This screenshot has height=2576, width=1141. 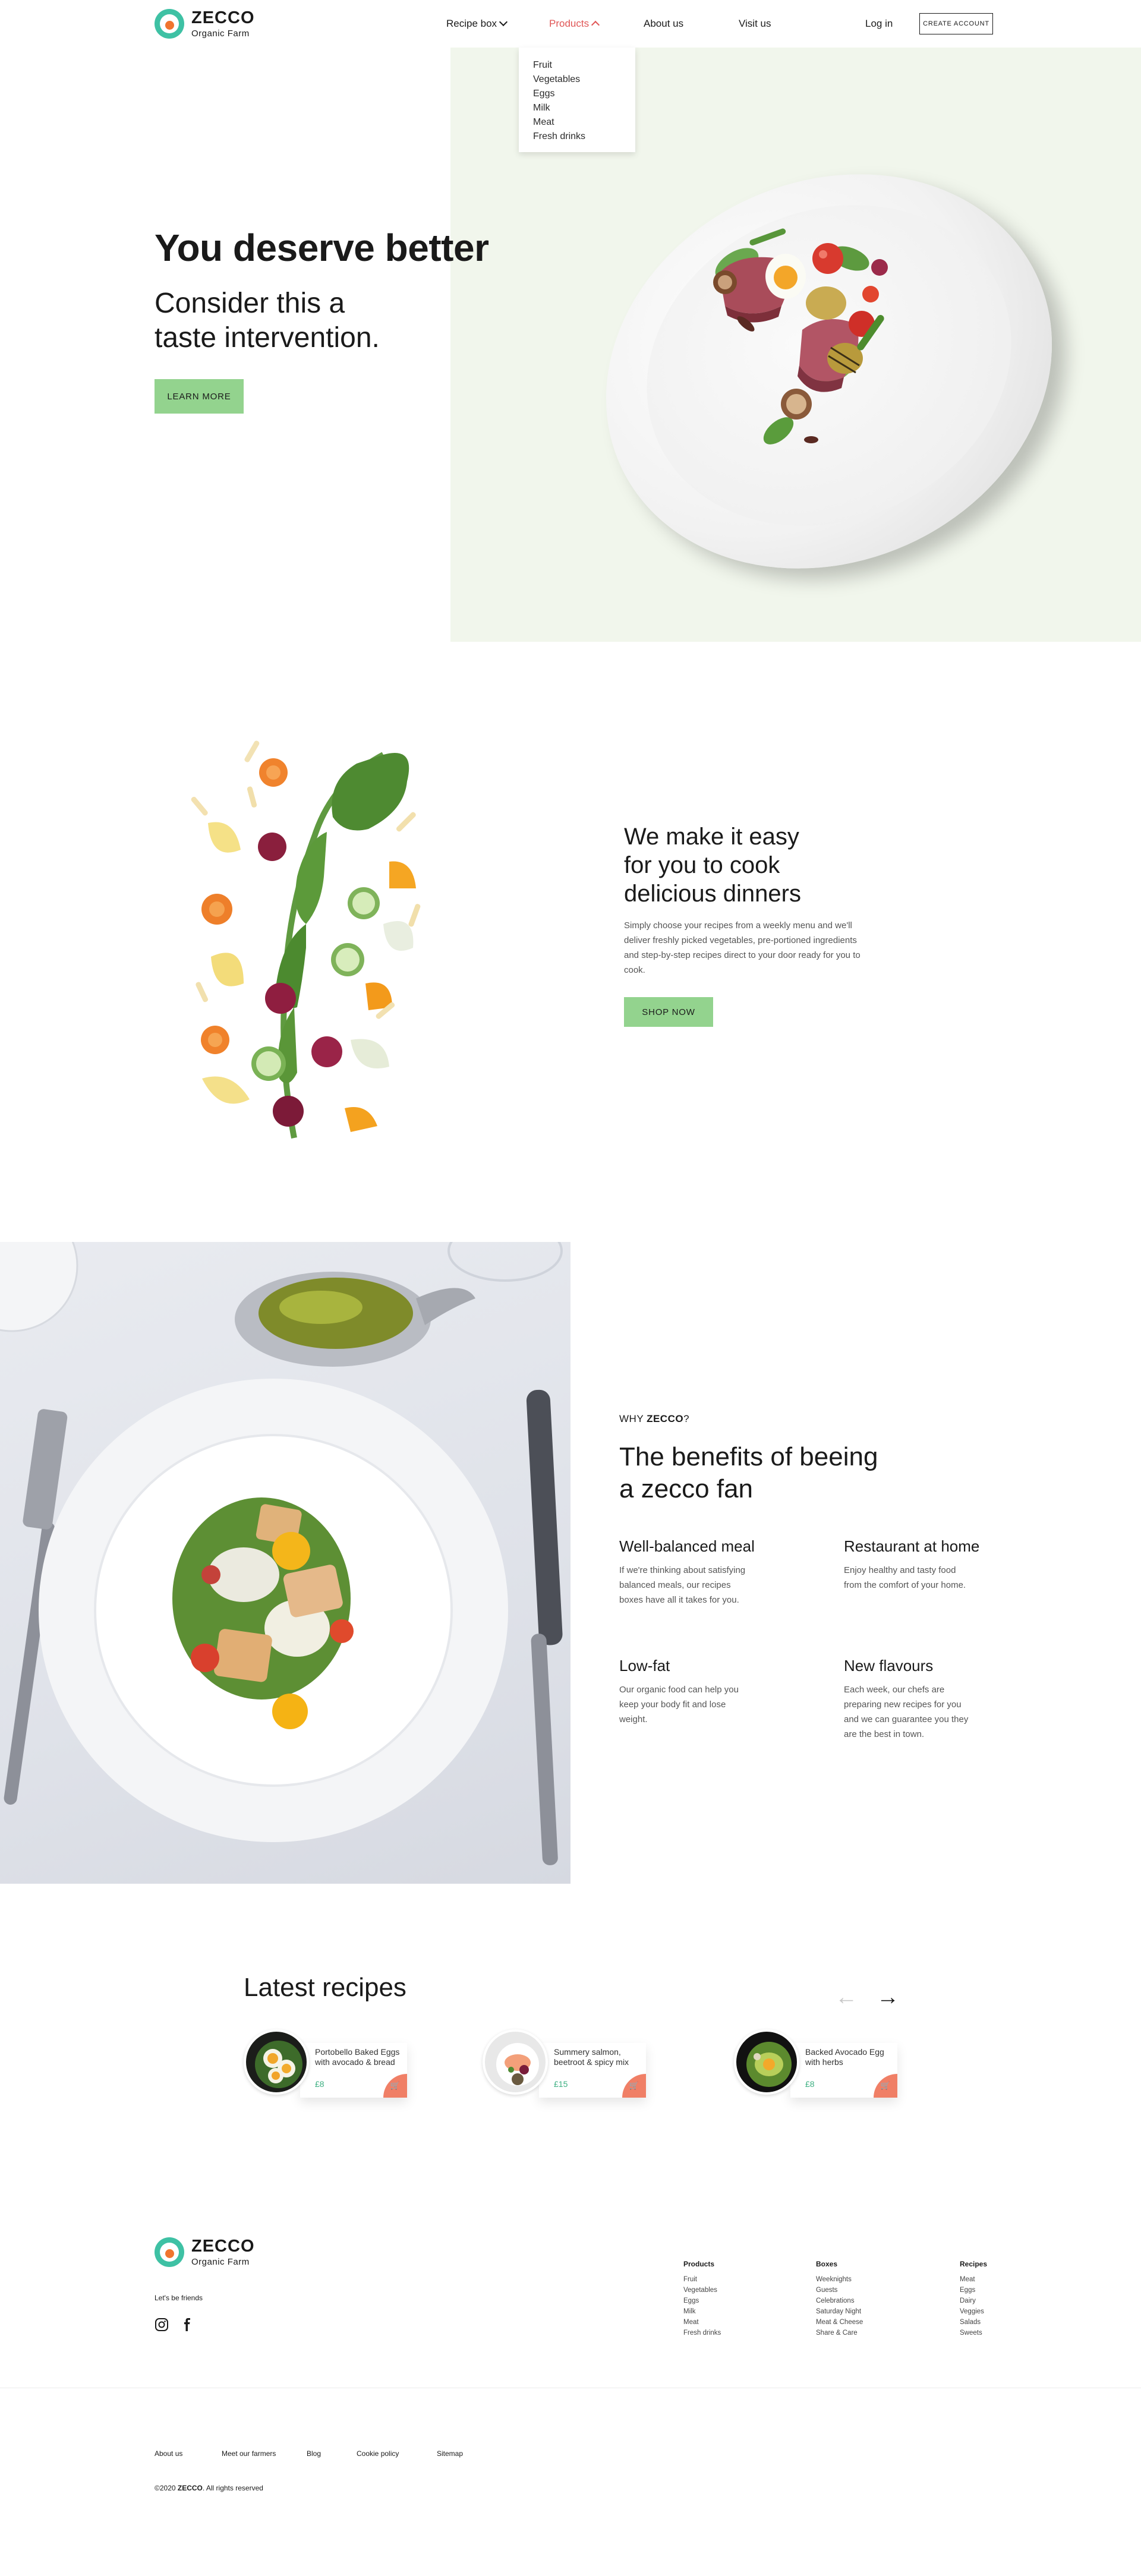 I want to click on dropdown-item: Vegetables, so click(x=577, y=79).